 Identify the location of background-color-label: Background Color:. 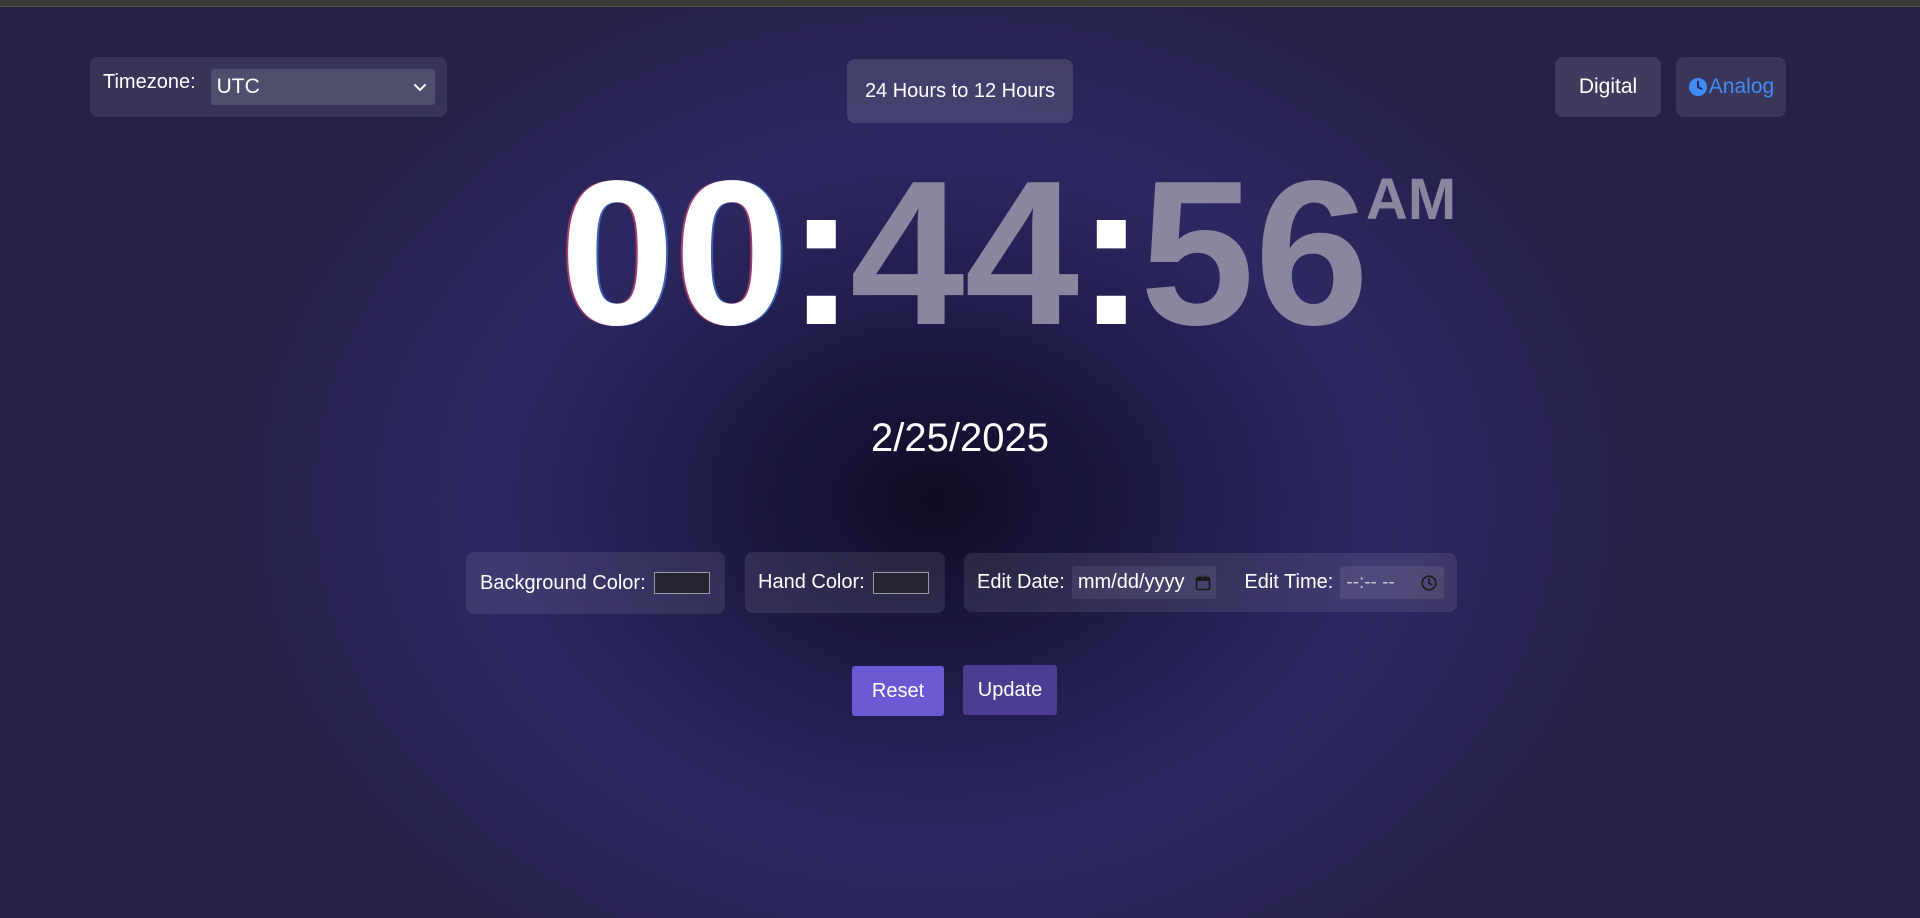
(563, 582).